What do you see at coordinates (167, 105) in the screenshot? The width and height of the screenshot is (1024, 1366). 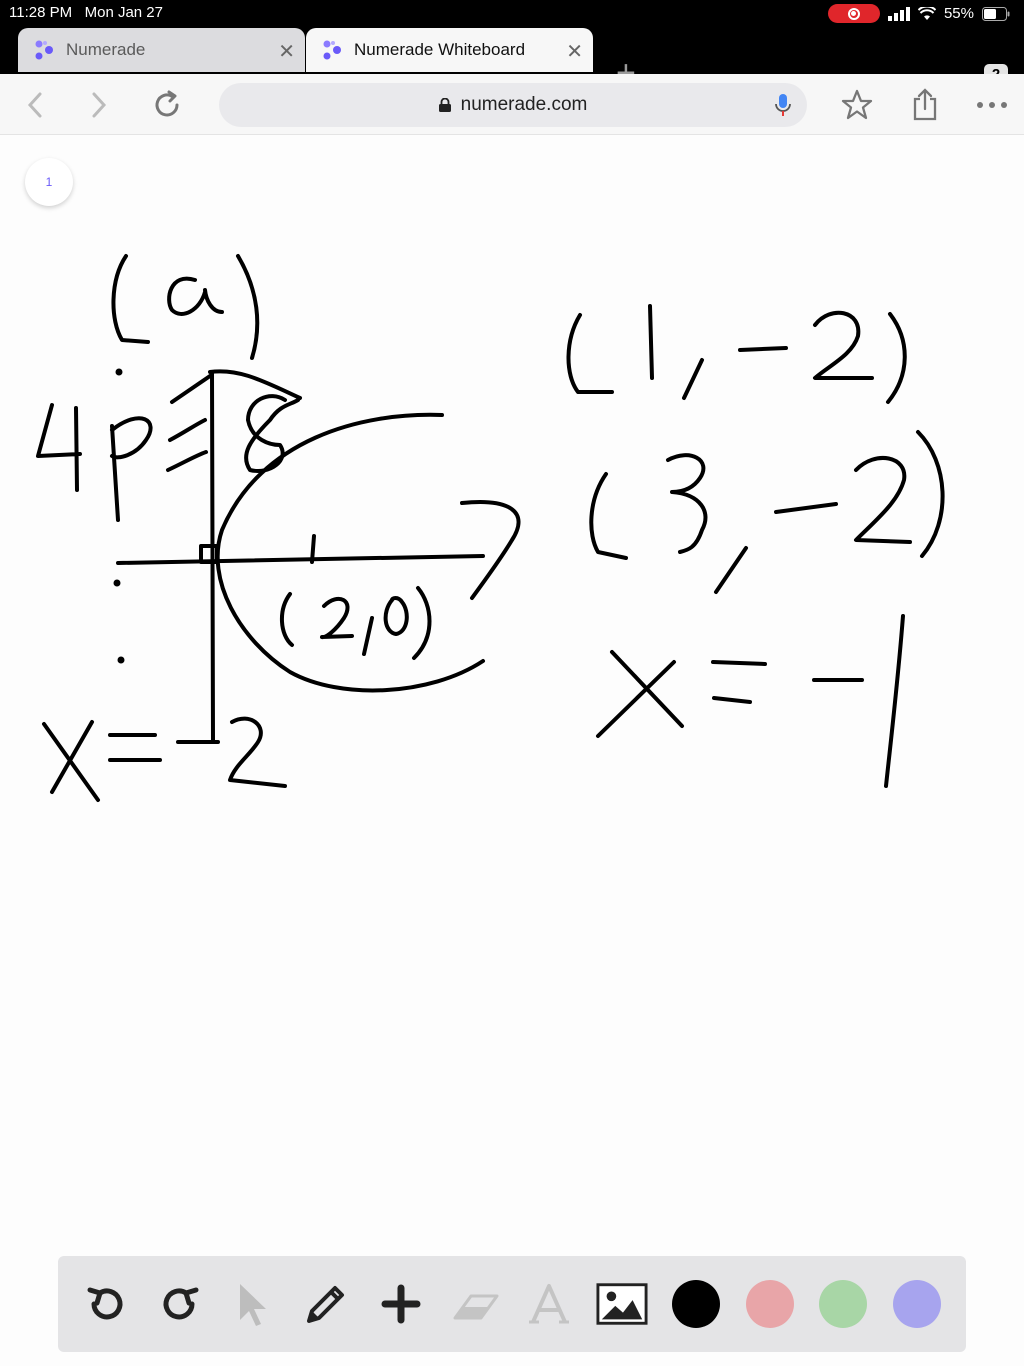 I see `reload-icon` at bounding box center [167, 105].